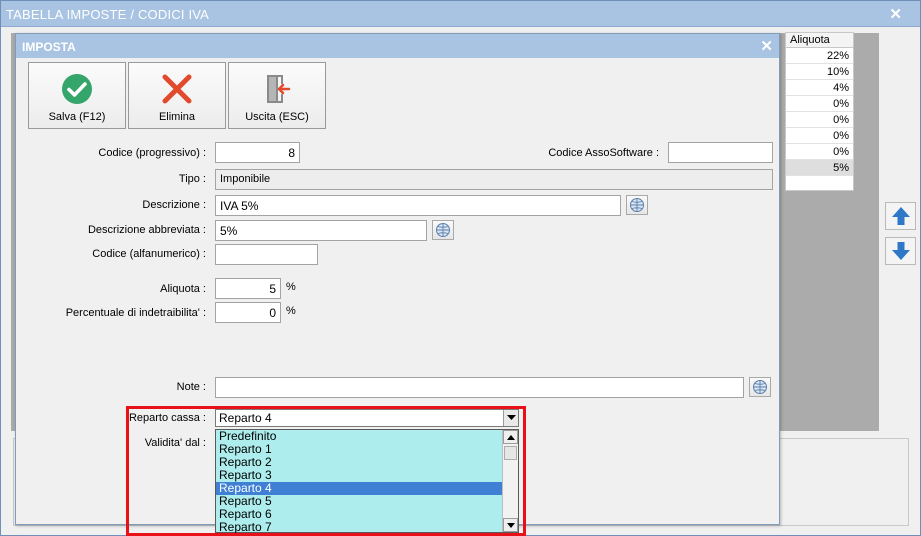  I want to click on dialog-title: IMPOSTA, so click(49, 47).